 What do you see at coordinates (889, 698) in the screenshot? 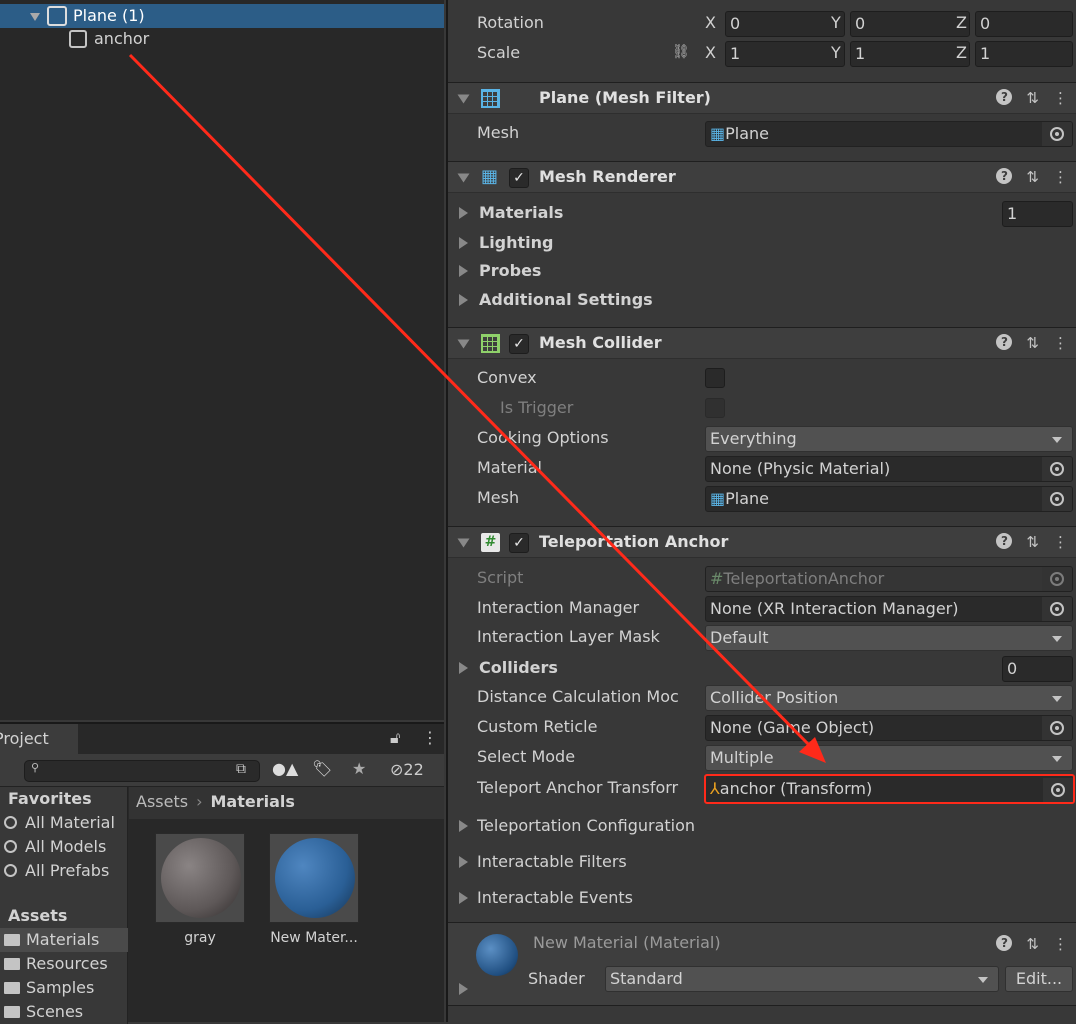
I see `distance-calculation-dropdown: Collider Position` at bounding box center [889, 698].